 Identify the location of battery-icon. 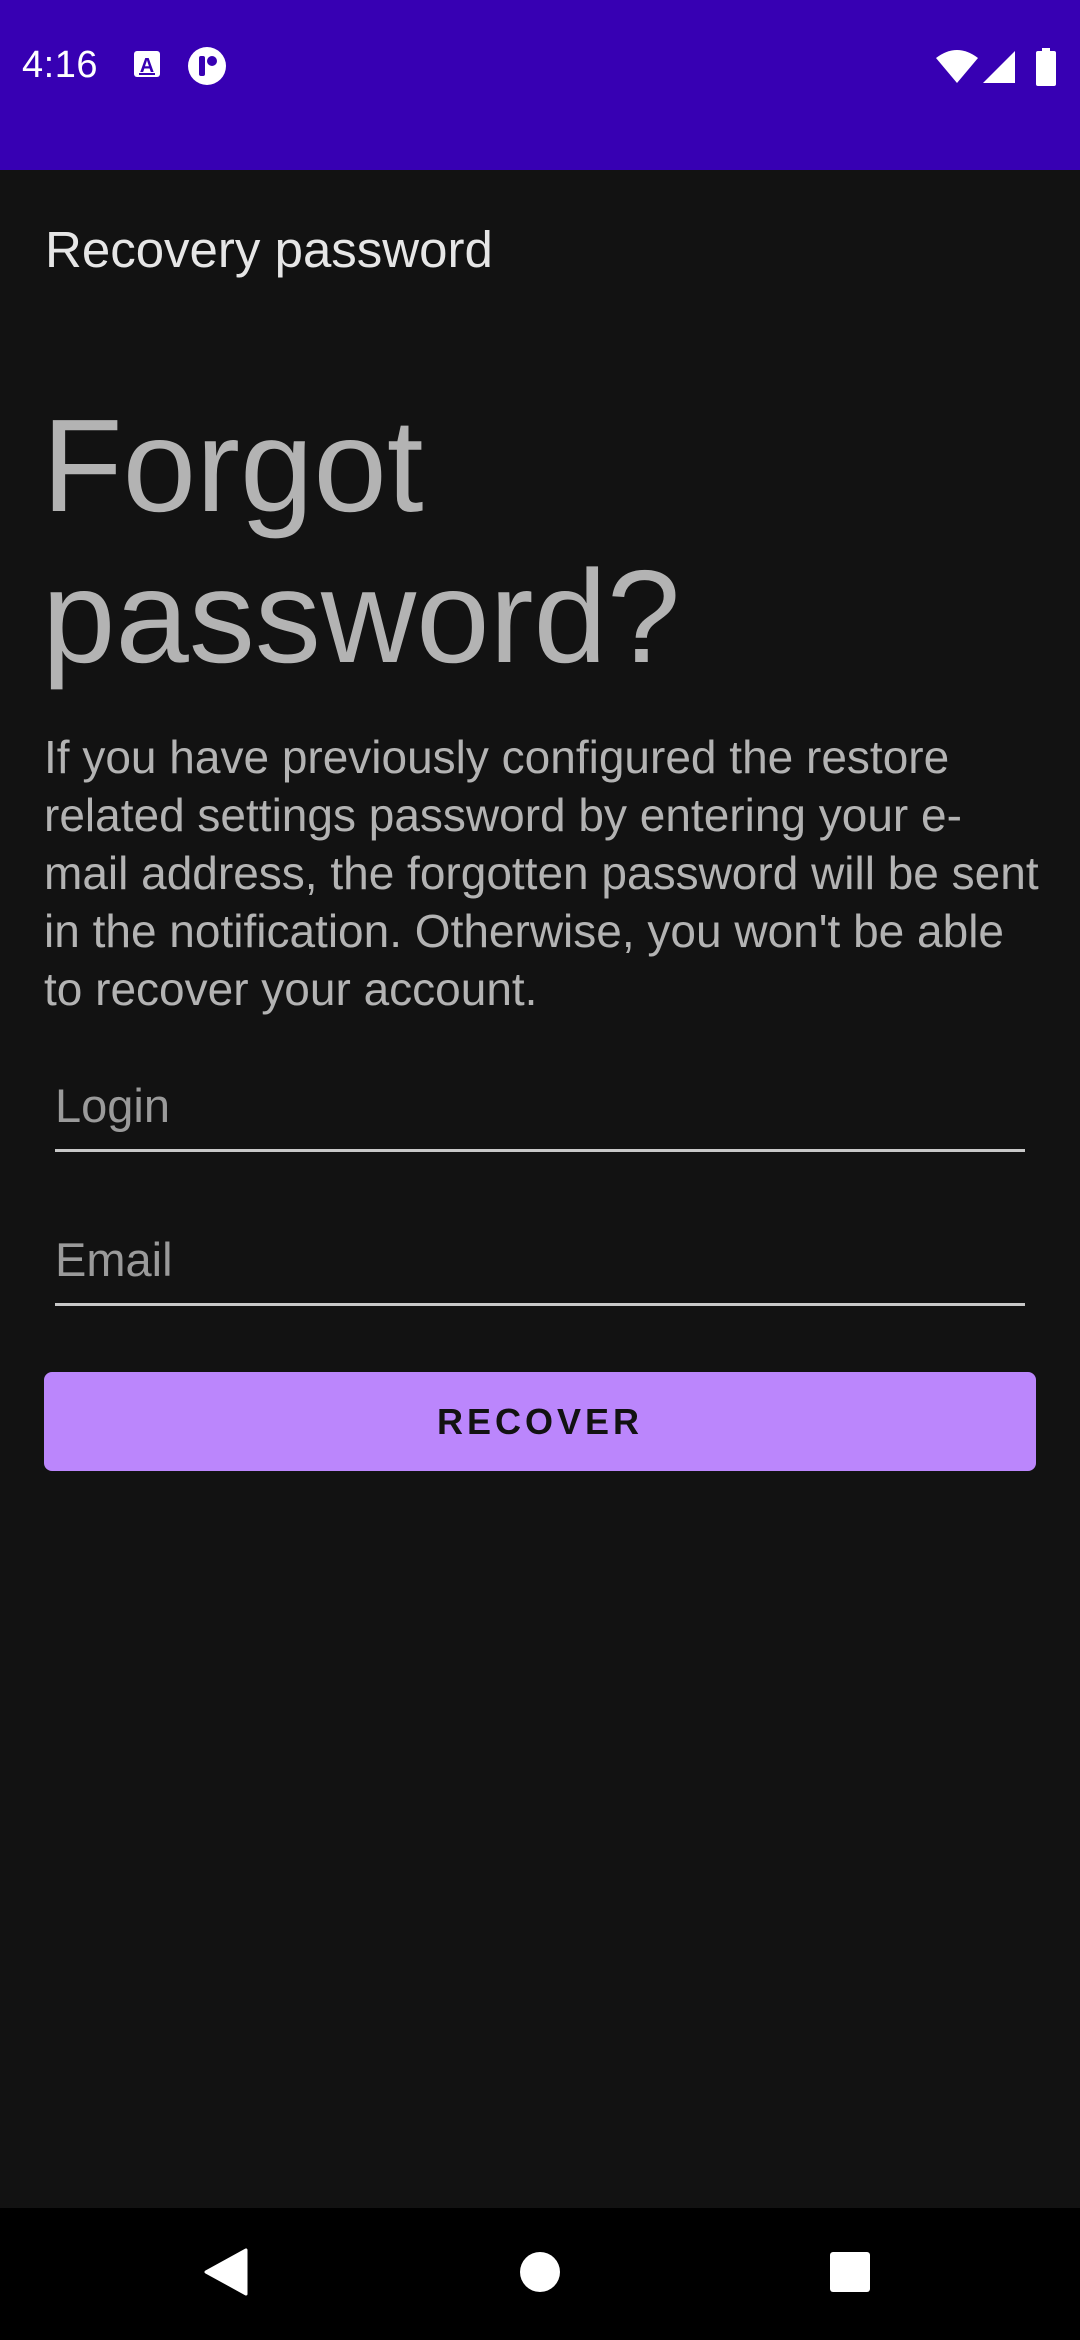
(1046, 69).